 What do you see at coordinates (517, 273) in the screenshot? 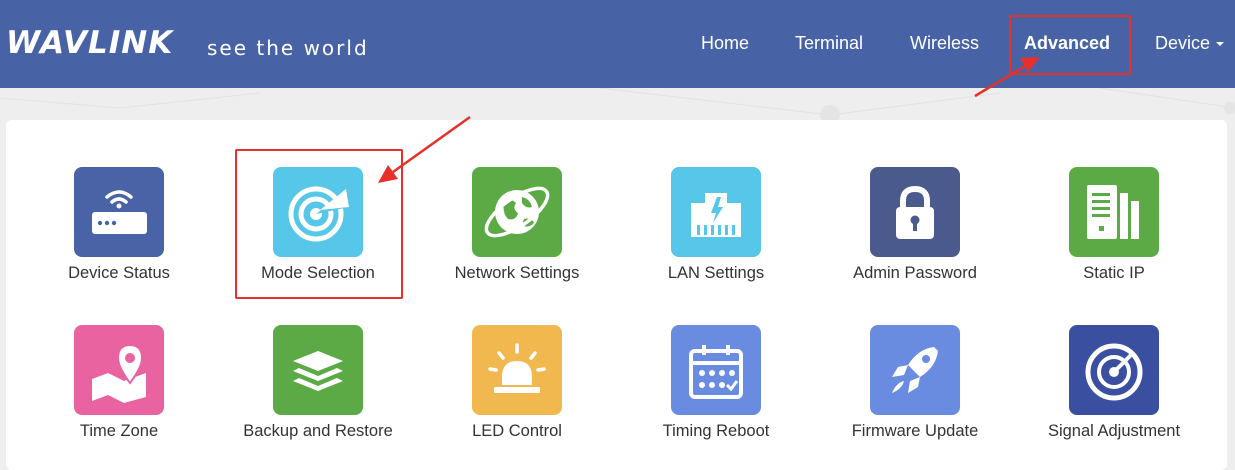
I see `tile-label: Network Settings` at bounding box center [517, 273].